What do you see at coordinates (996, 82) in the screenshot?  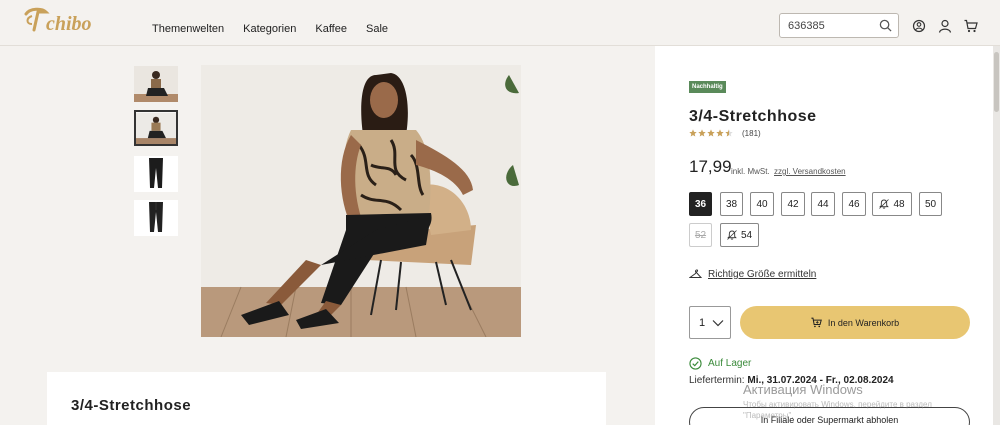 I see `scrollbar-thumb` at bounding box center [996, 82].